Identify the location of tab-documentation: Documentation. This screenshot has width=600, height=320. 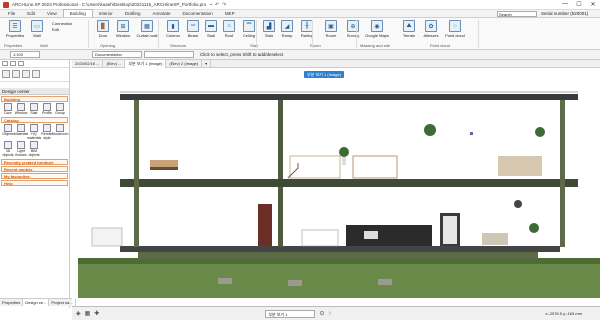
(198, 13).